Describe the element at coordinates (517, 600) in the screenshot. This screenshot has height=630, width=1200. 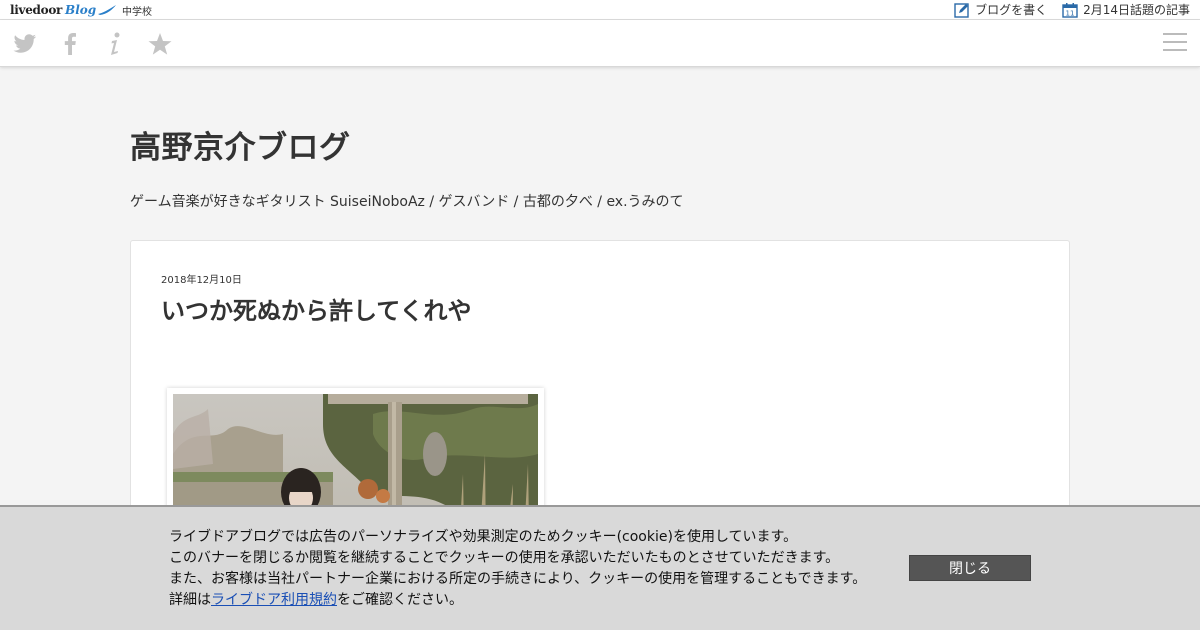
I see `cookie-line-4: 詳細はライブドア利用規約をご確認ください。` at that location.